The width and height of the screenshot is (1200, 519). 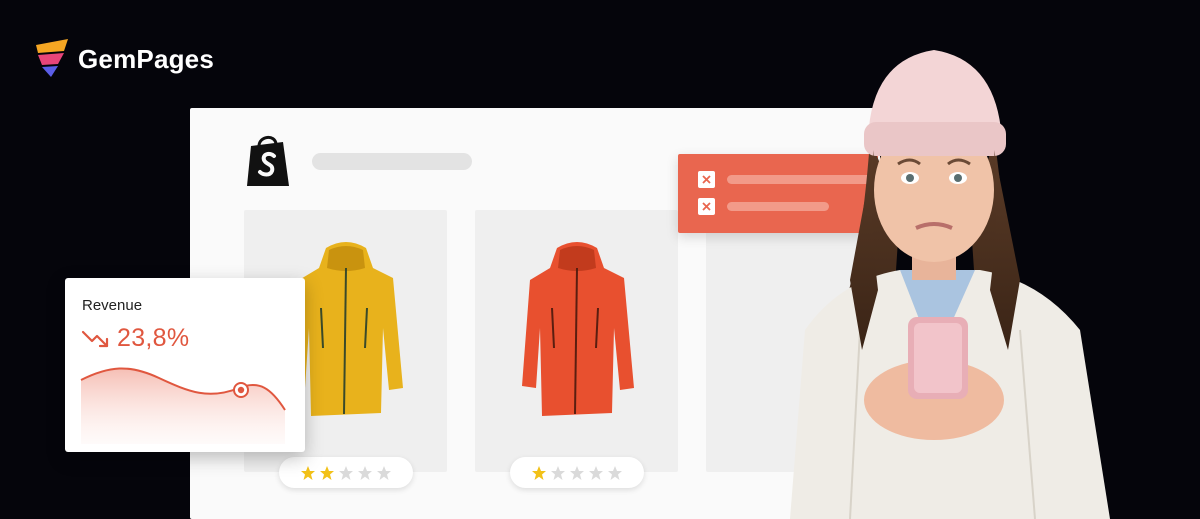 I want to click on search-bar, so click(x=392, y=161).